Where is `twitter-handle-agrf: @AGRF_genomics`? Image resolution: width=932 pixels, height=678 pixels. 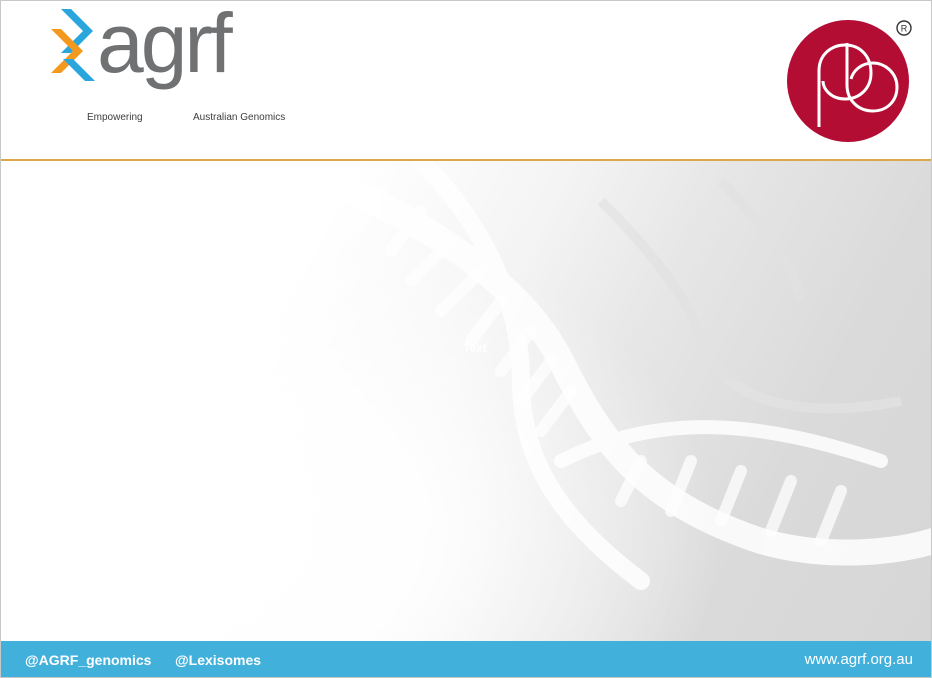
twitter-handle-agrf: @AGRF_genomics is located at coordinates (88, 660).